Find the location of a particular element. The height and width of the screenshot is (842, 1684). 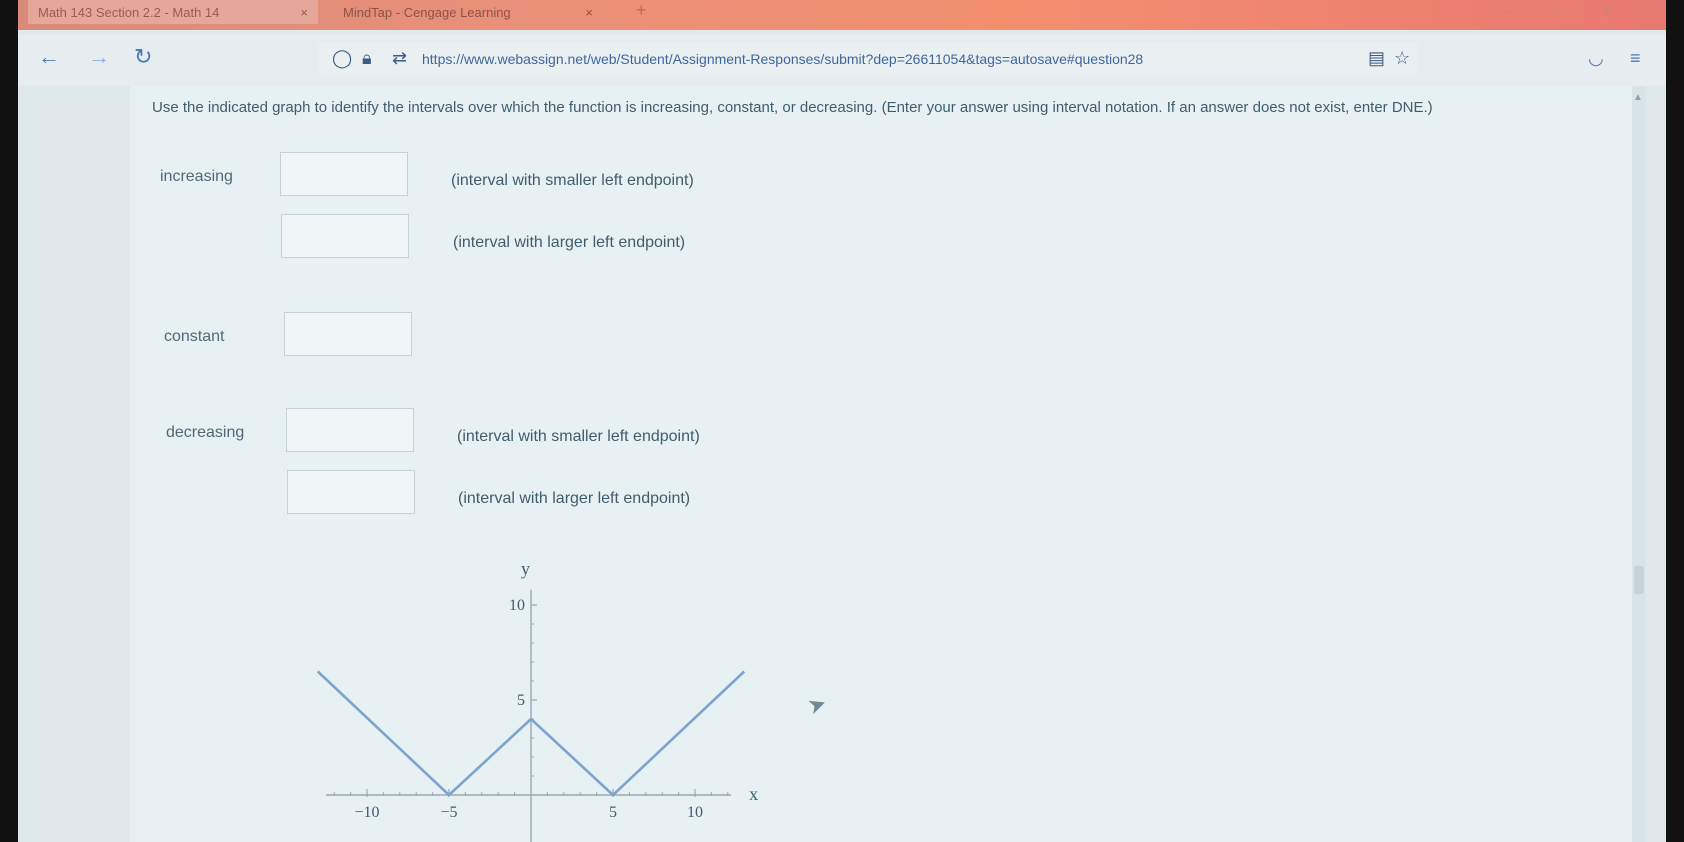

tab-mindtap: MindTap - Cengage Learning × is located at coordinates (468, 12).